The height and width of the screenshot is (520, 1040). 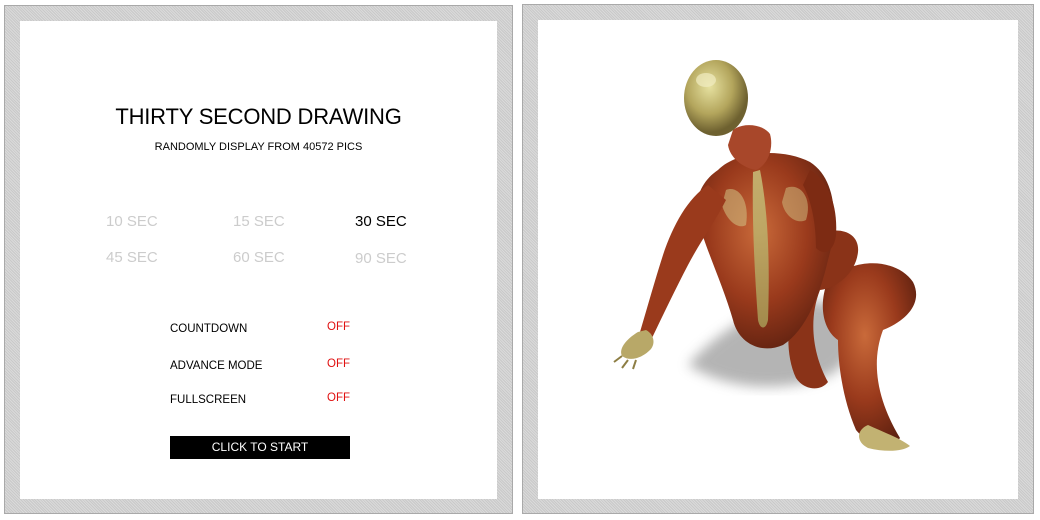 I want to click on app-title: THIRTY SECOND DRAWING, so click(x=258, y=116).